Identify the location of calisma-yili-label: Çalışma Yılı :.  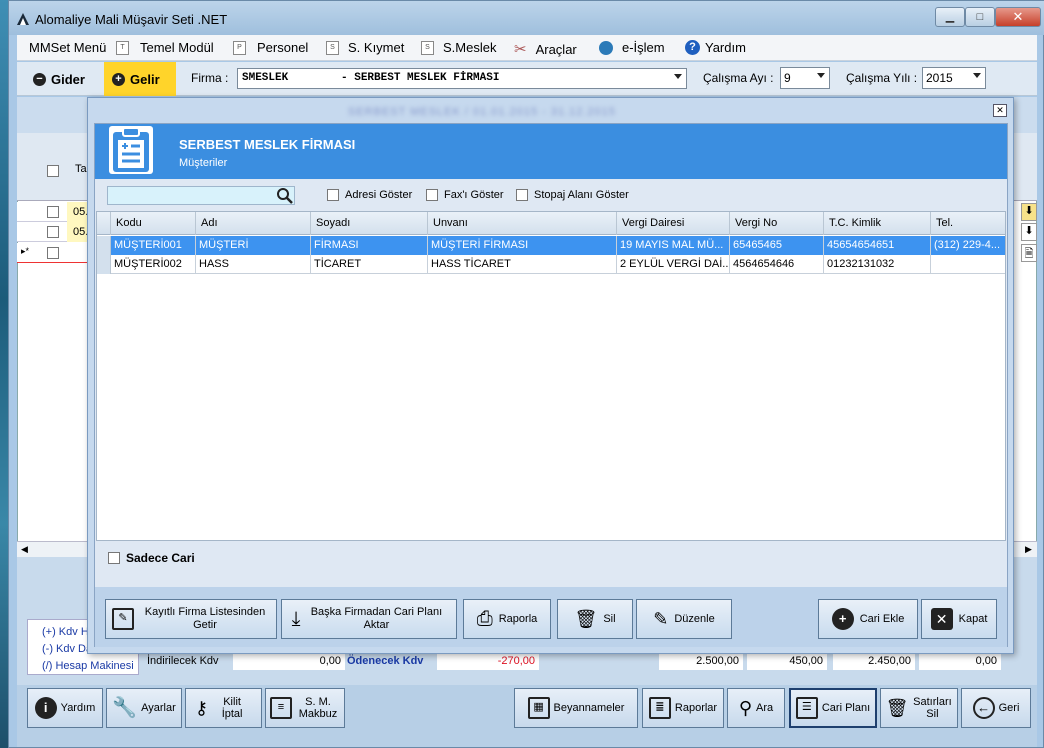
(882, 78).